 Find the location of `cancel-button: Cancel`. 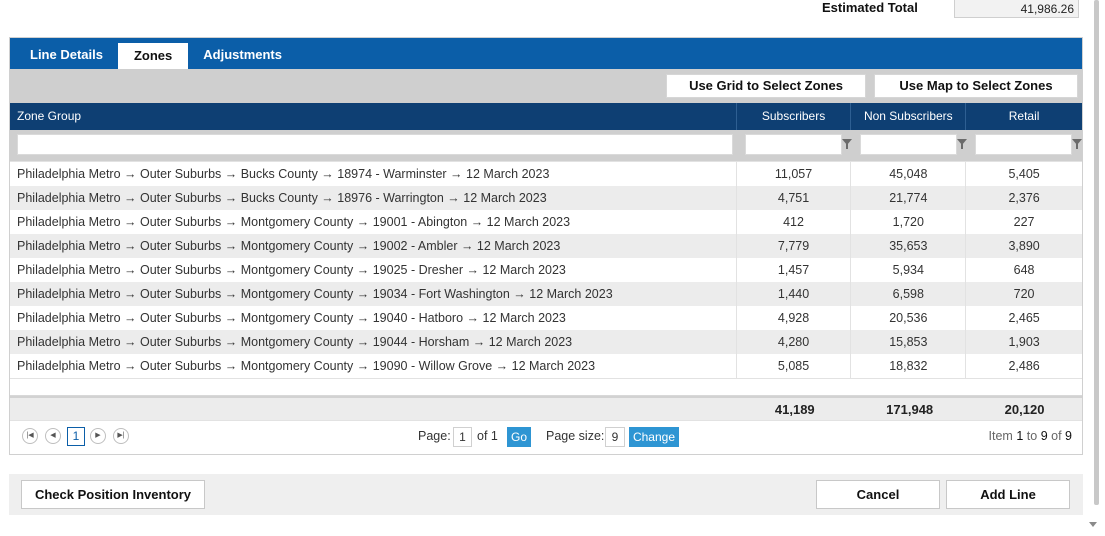

cancel-button: Cancel is located at coordinates (878, 494).